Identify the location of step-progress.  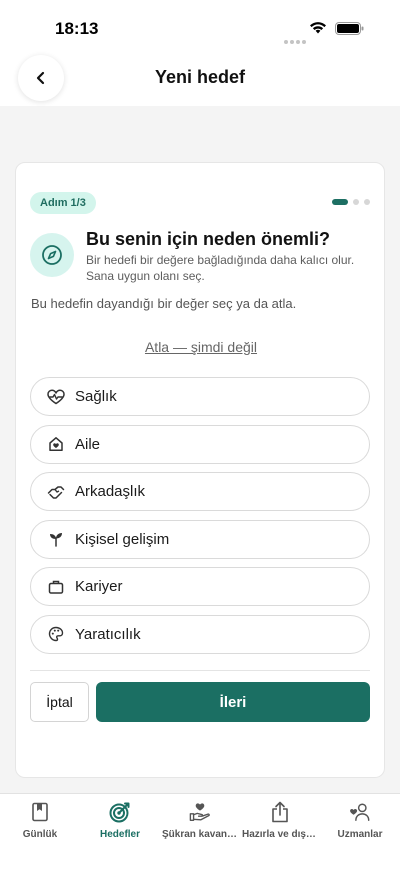
(348, 202).